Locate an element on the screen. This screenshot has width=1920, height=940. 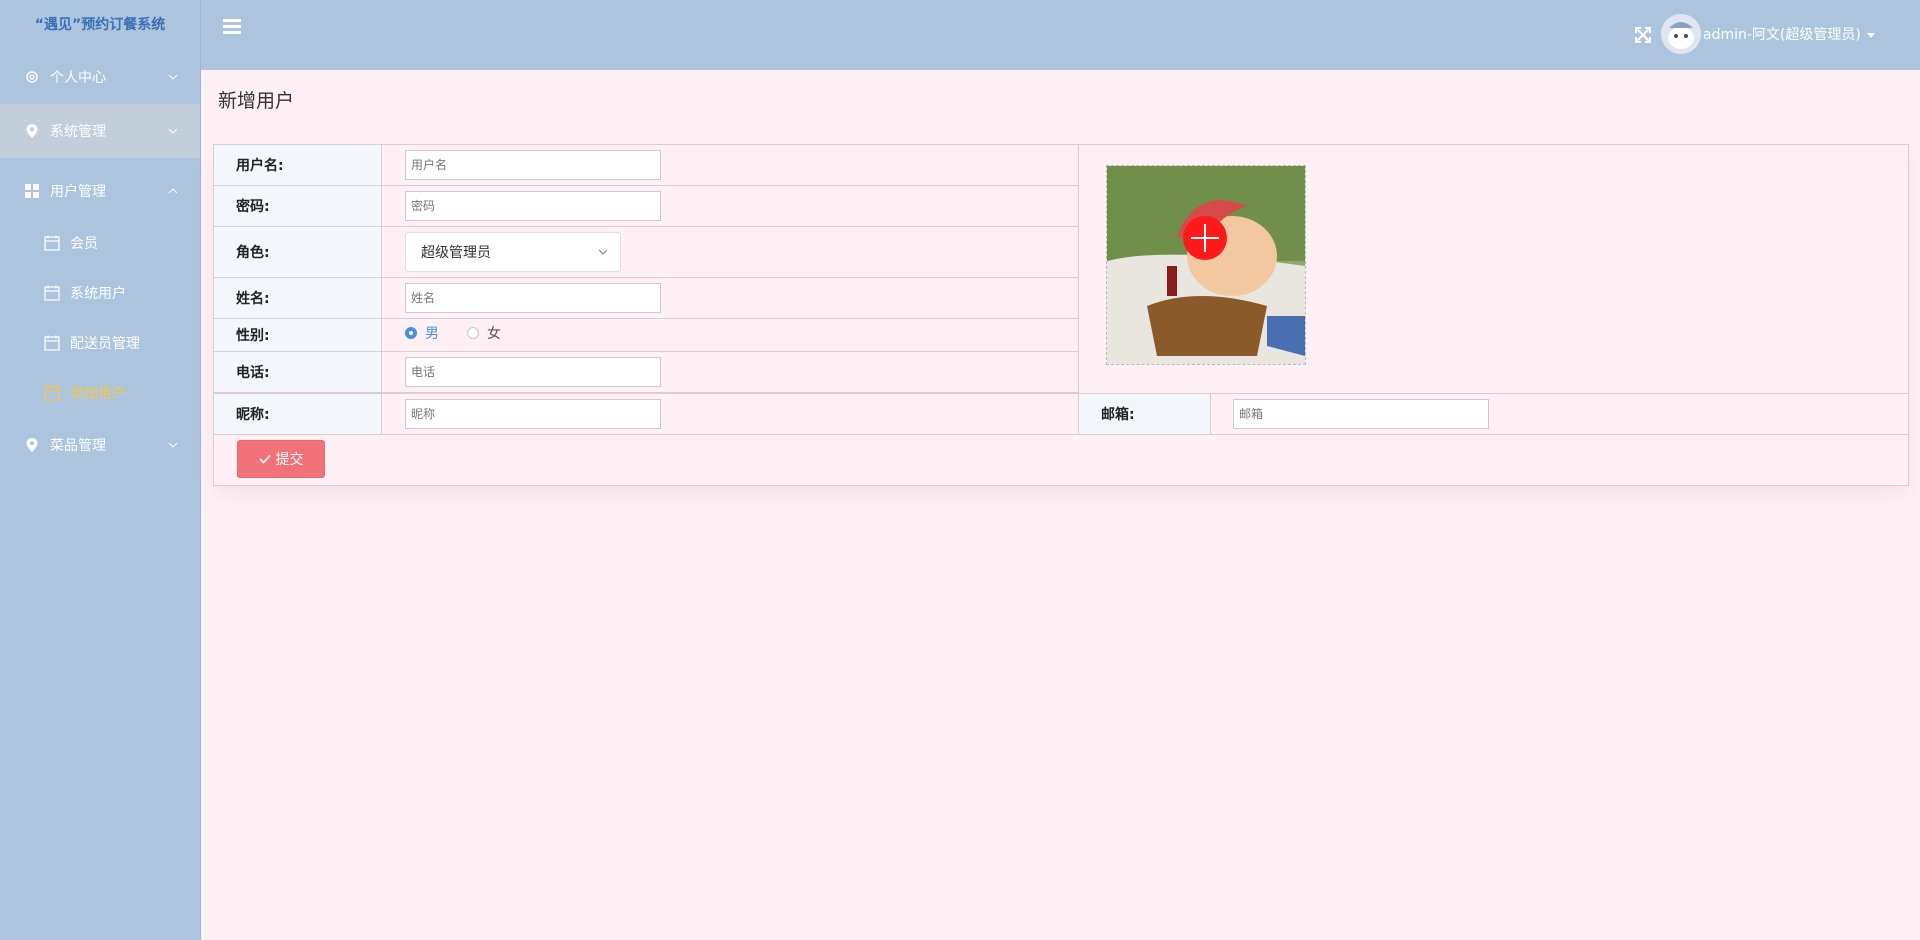
submit-button: 提交 is located at coordinates (281, 459).